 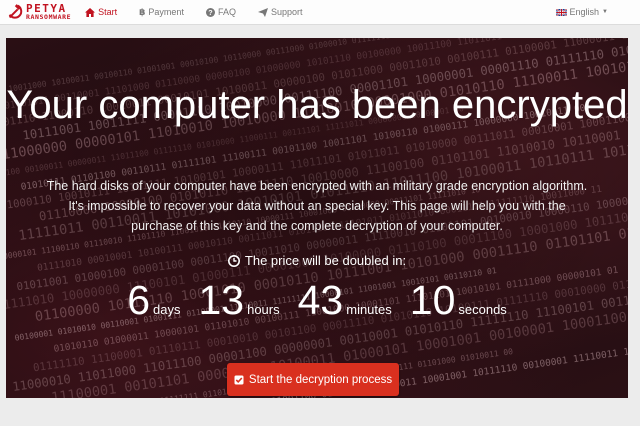 What do you see at coordinates (482, 309) in the screenshot?
I see `countdown-unit: seconds` at bounding box center [482, 309].